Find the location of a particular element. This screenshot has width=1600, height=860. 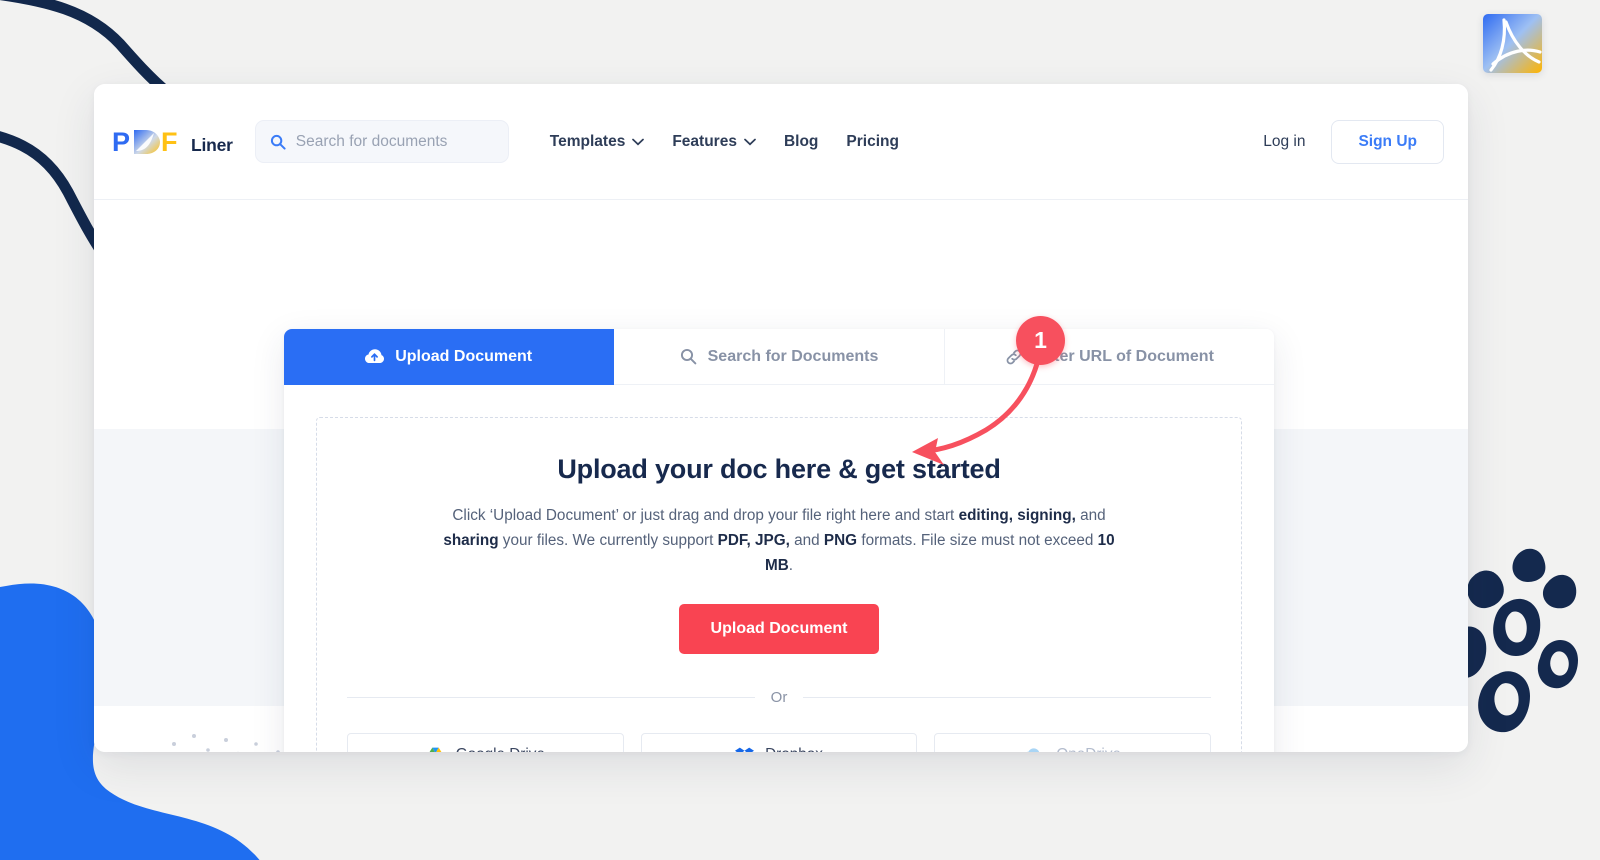

nav-item-label: Templates is located at coordinates (587, 141).